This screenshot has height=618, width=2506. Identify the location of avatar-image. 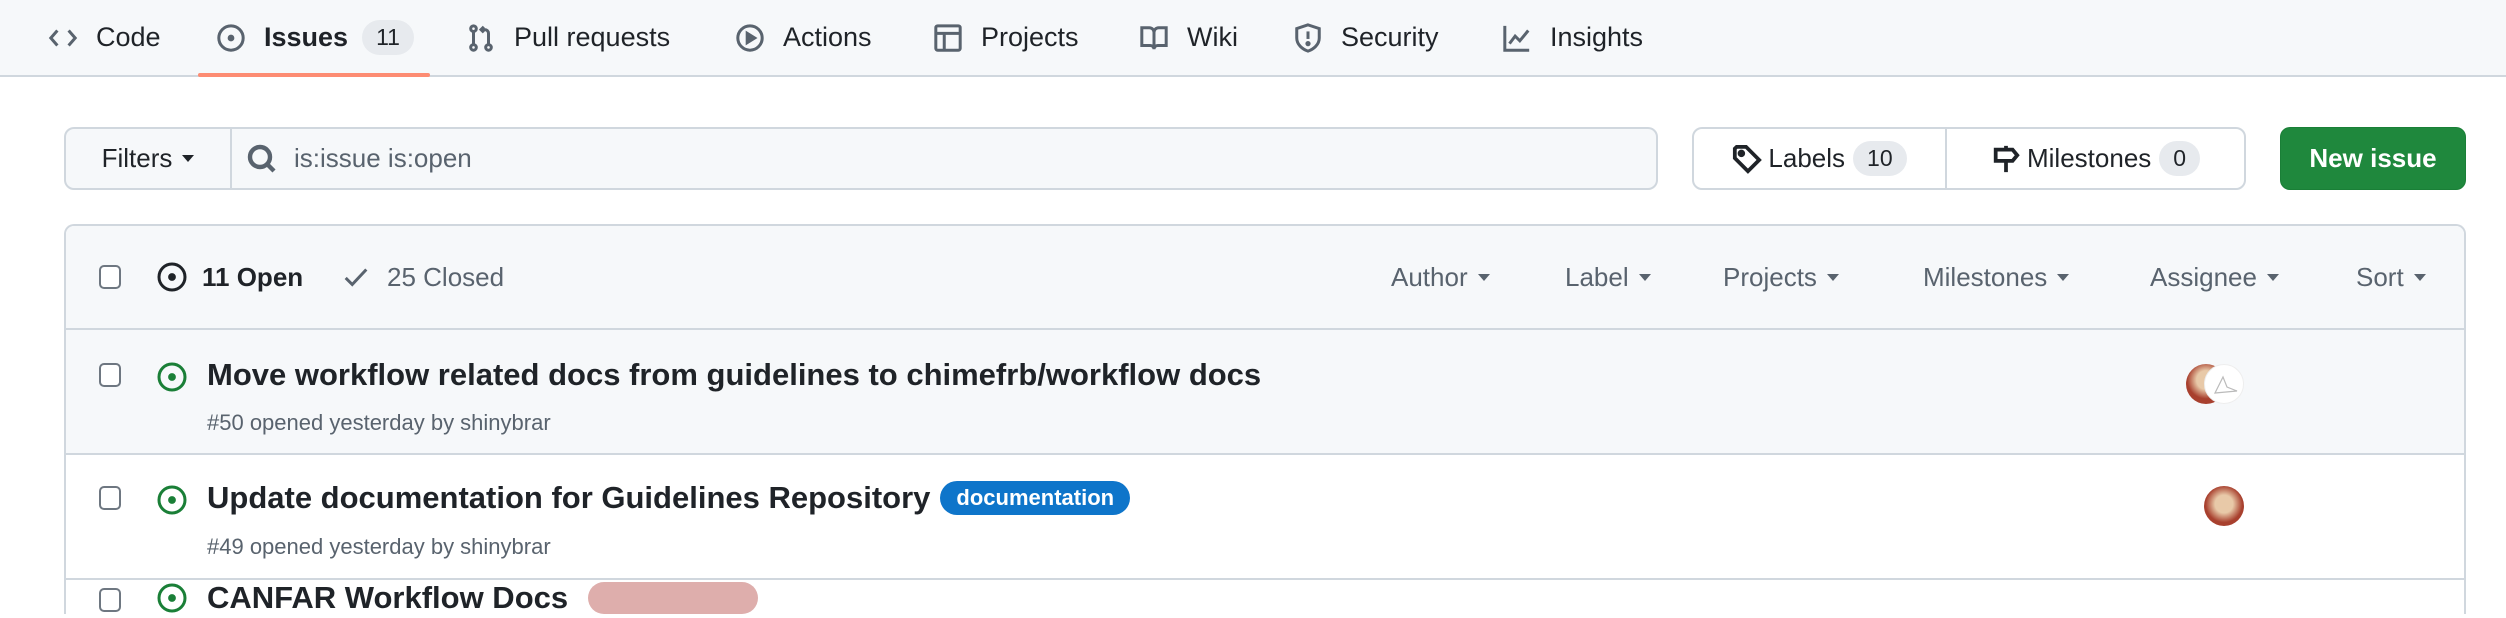
(2225, 384).